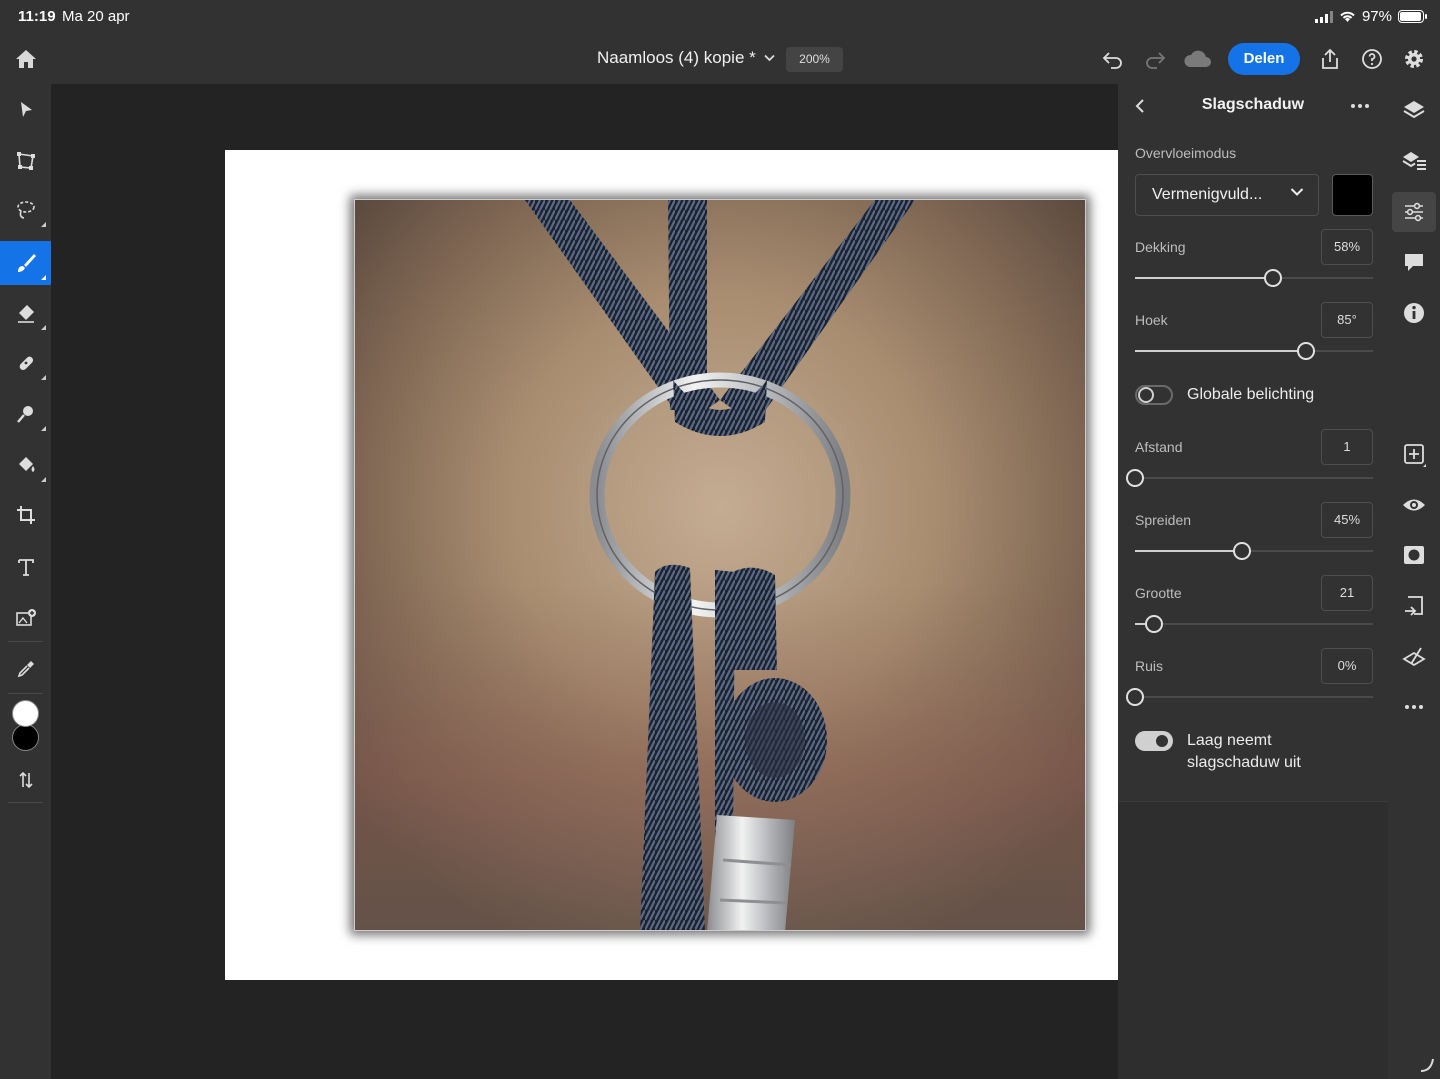  I want to click on mask-icon, so click(1414, 555).